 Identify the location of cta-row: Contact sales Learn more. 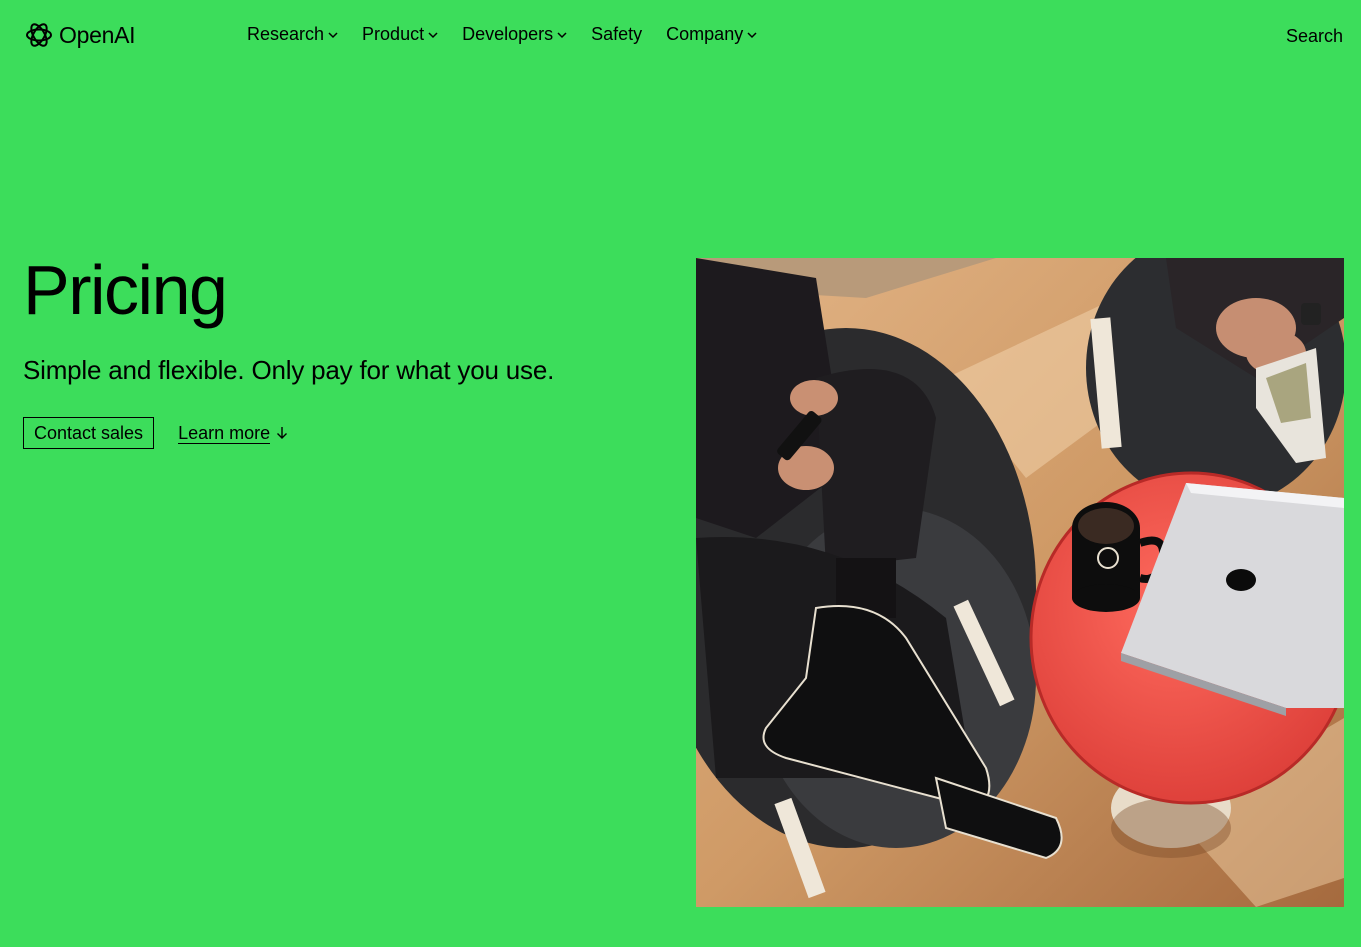
(155, 433).